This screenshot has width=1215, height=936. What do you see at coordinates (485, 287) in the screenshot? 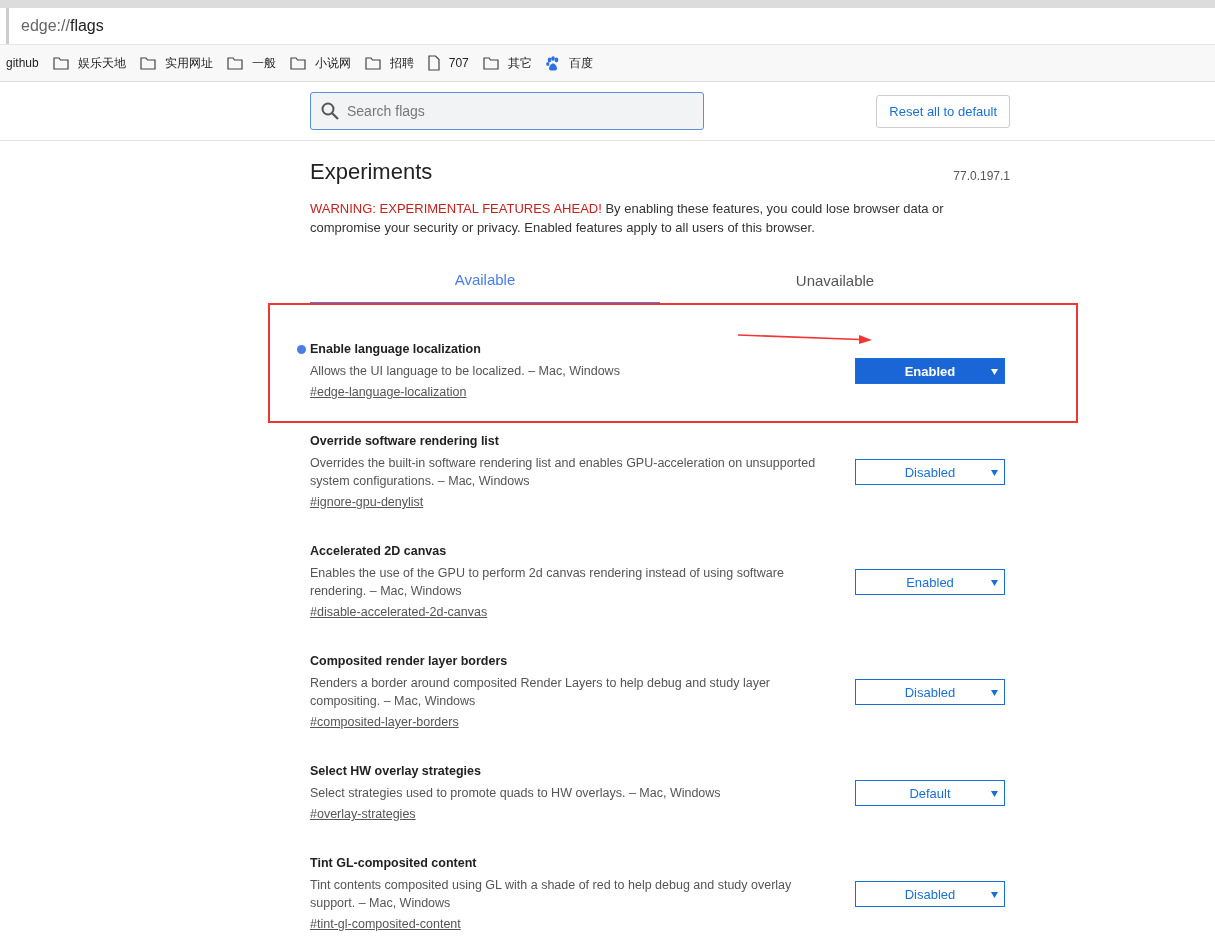
I see `tab: Available` at bounding box center [485, 287].